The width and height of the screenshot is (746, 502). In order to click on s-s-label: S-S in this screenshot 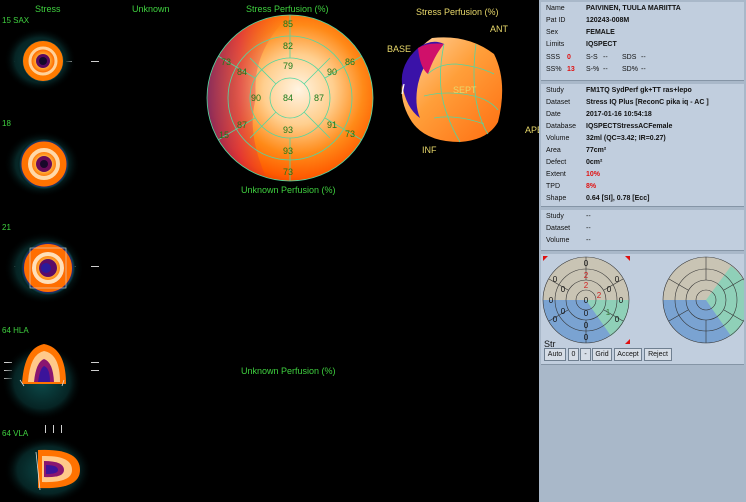, I will do `click(592, 57)`.